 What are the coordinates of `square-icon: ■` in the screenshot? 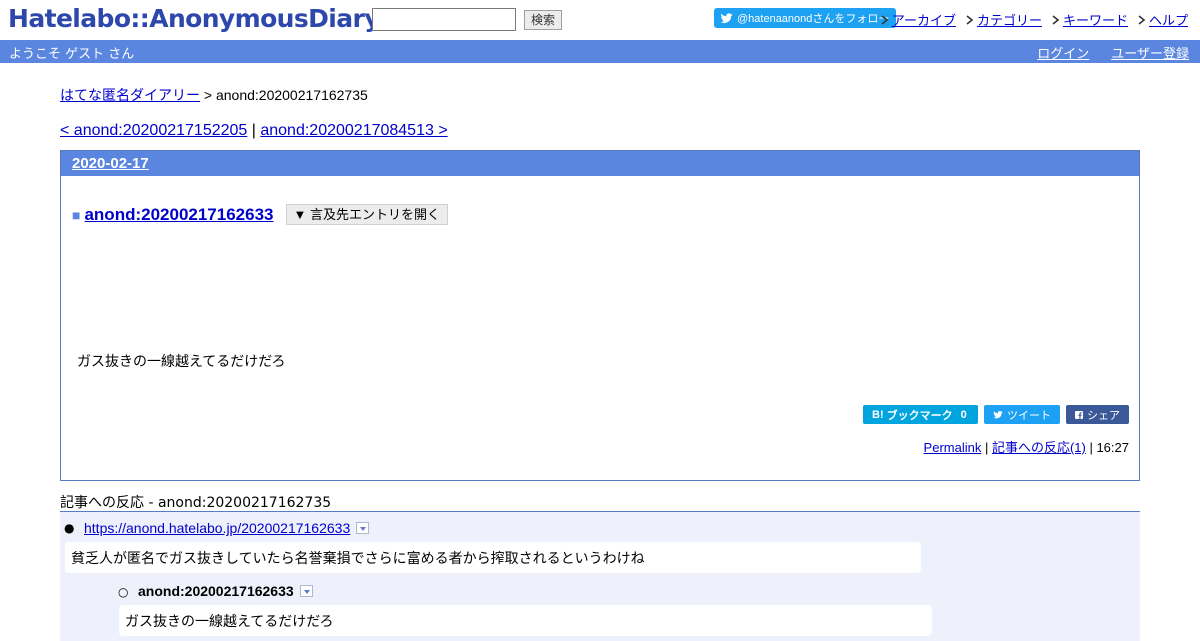 It's located at (76, 215).